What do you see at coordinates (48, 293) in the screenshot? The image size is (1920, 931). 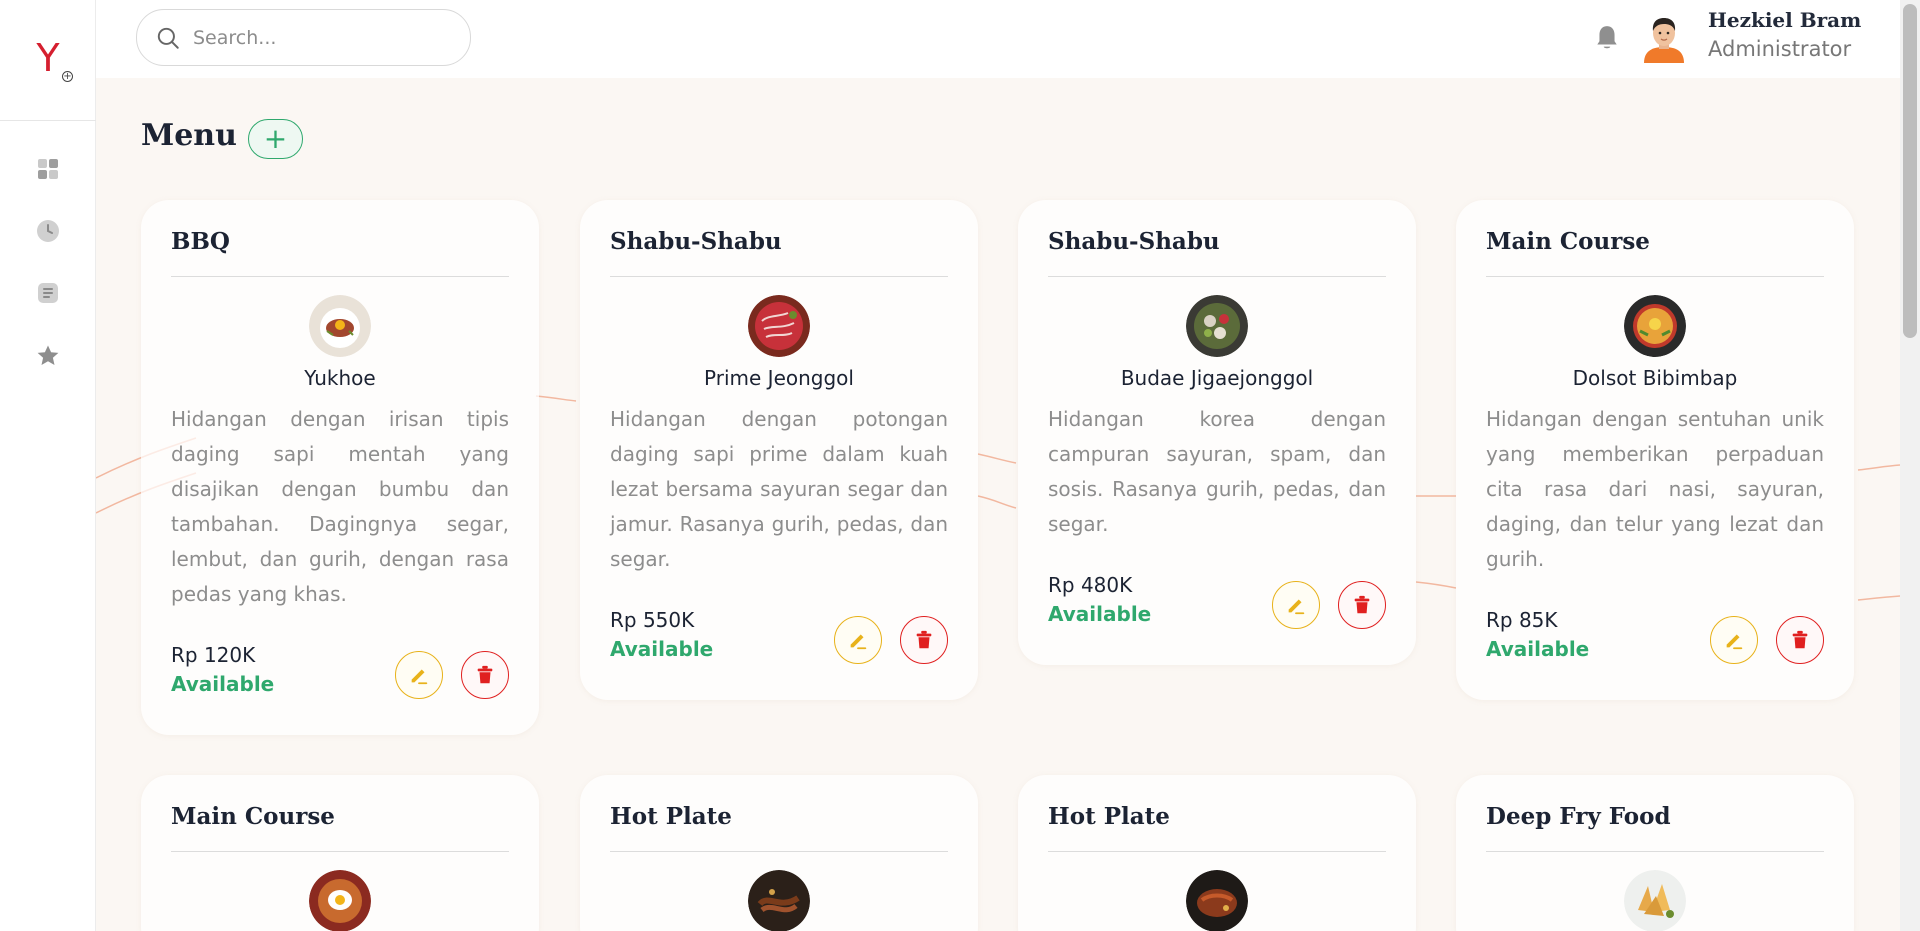 I see `orders-document-icon` at bounding box center [48, 293].